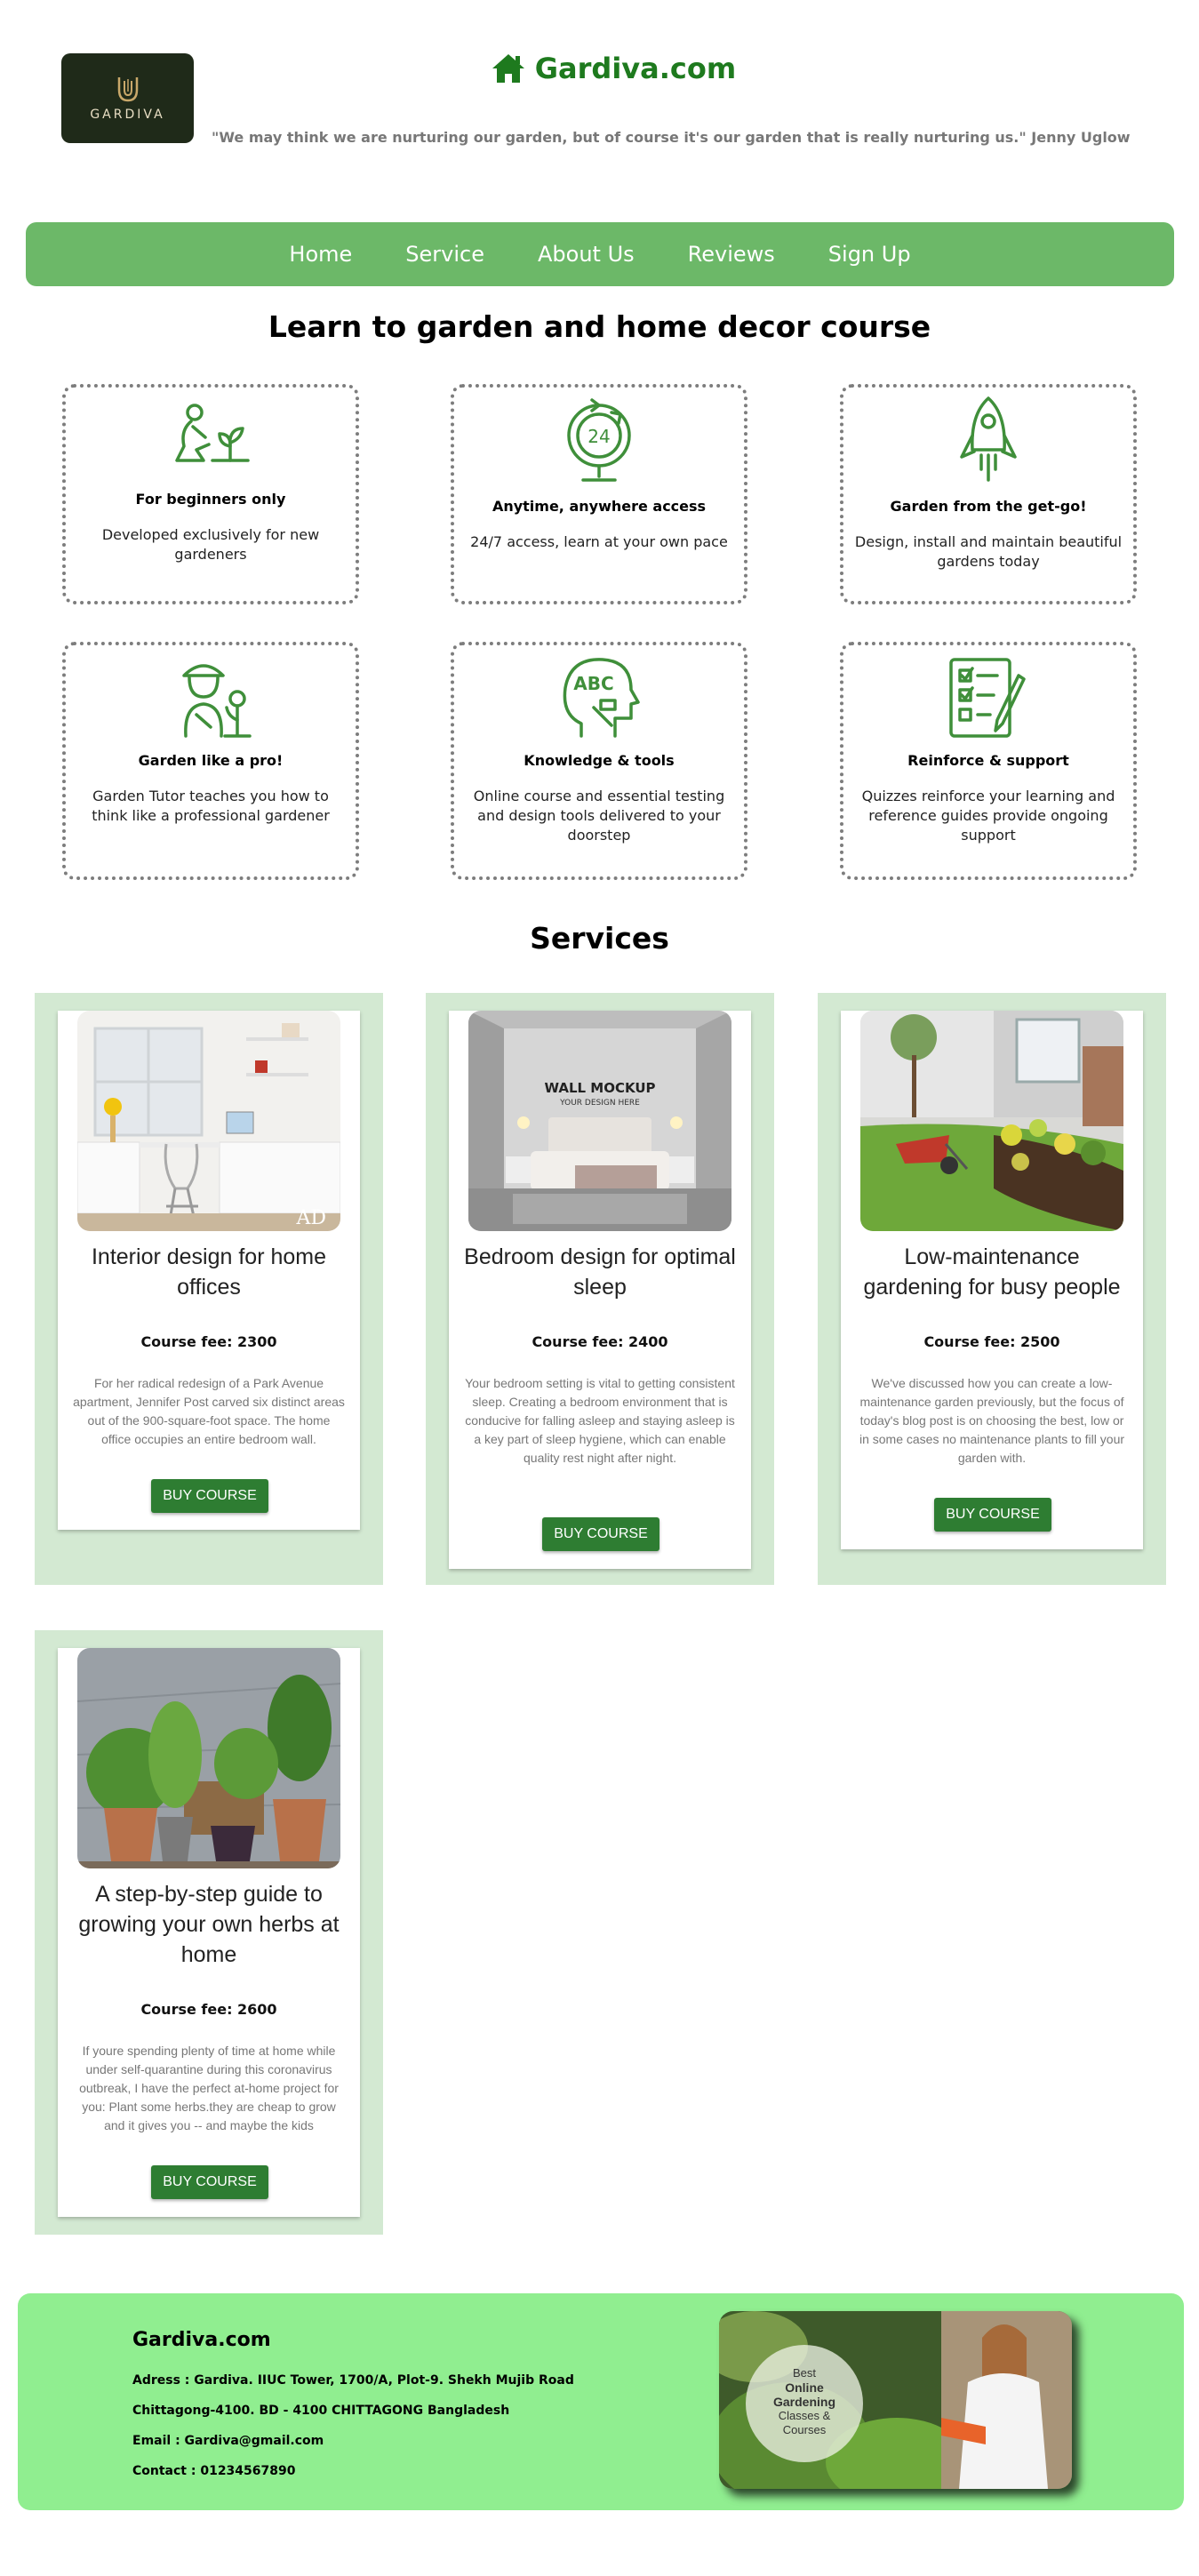  What do you see at coordinates (321, 254) in the screenshot?
I see `nav-home: Home` at bounding box center [321, 254].